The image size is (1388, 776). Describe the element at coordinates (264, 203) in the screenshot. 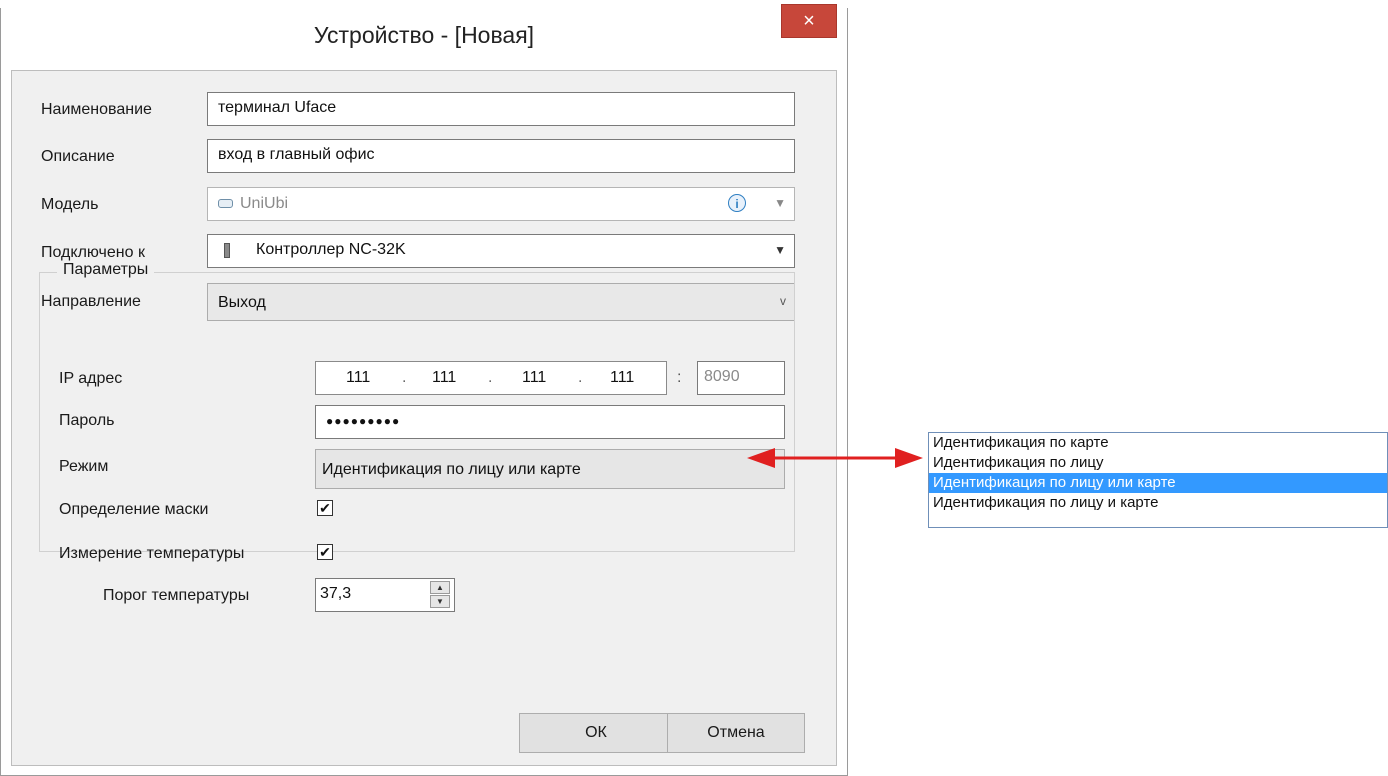

I see `model-value: UniUbi` at that location.